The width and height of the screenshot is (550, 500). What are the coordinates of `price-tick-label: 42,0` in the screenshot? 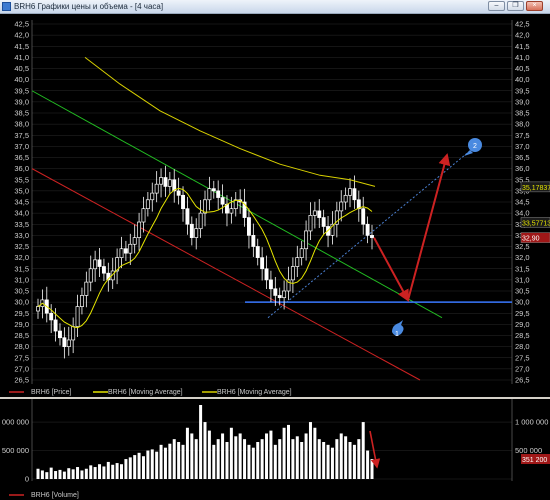 It's located at (21, 35).